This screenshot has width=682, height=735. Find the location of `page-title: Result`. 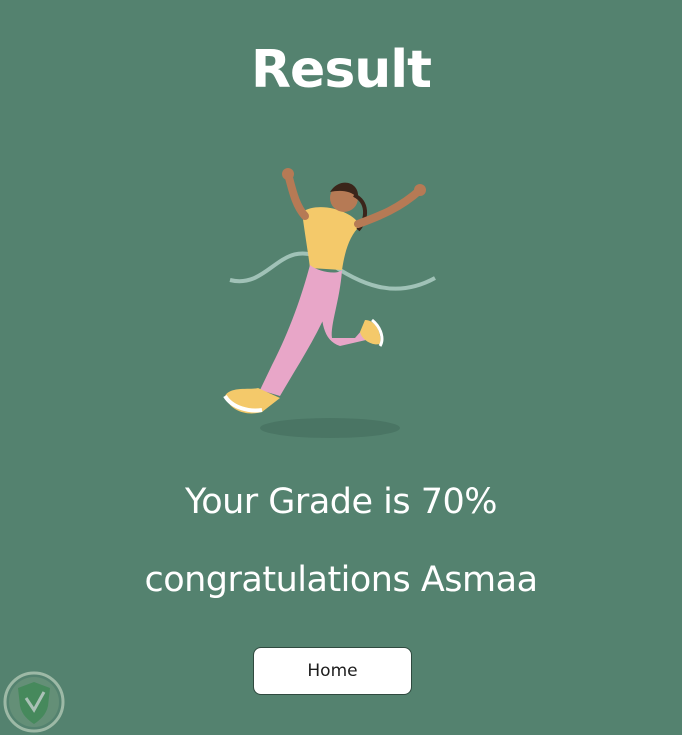

page-title: Result is located at coordinates (341, 70).